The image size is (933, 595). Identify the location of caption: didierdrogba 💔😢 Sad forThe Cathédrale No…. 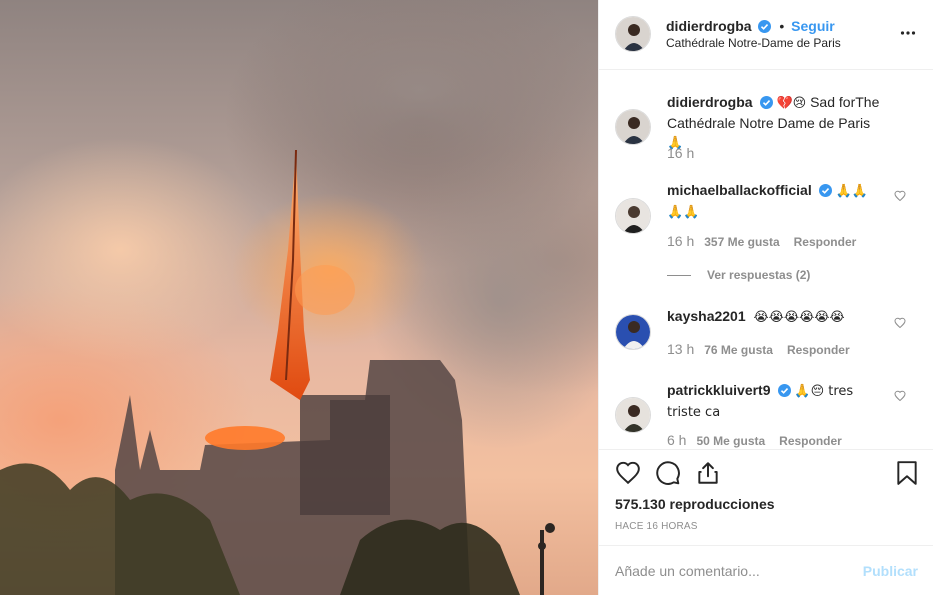
(777, 123).